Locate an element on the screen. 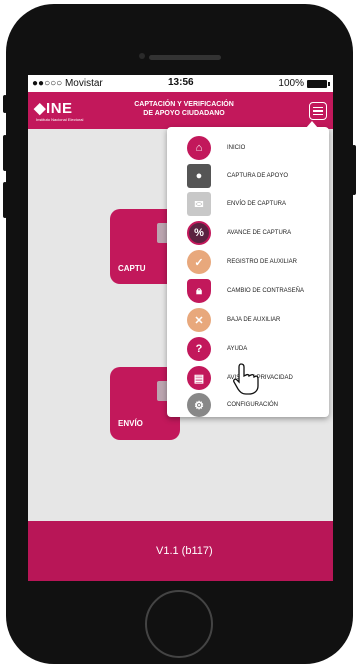  home-icon: ⌂ is located at coordinates (199, 148).